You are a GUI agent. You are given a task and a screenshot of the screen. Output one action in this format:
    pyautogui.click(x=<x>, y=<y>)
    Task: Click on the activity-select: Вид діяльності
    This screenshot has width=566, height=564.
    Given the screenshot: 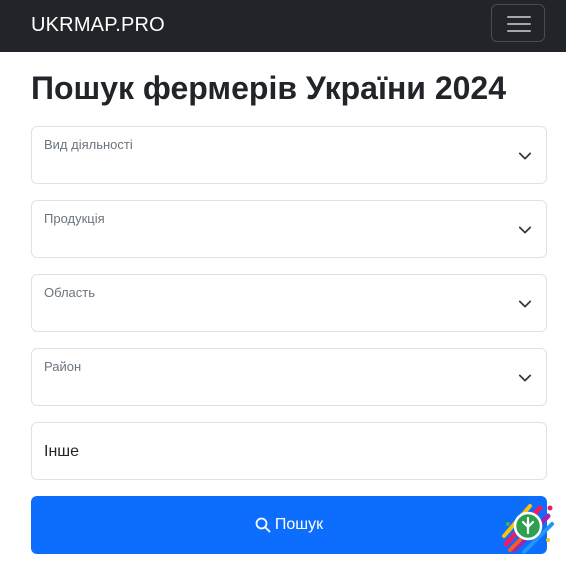 What is the action you would take?
    pyautogui.click(x=289, y=155)
    